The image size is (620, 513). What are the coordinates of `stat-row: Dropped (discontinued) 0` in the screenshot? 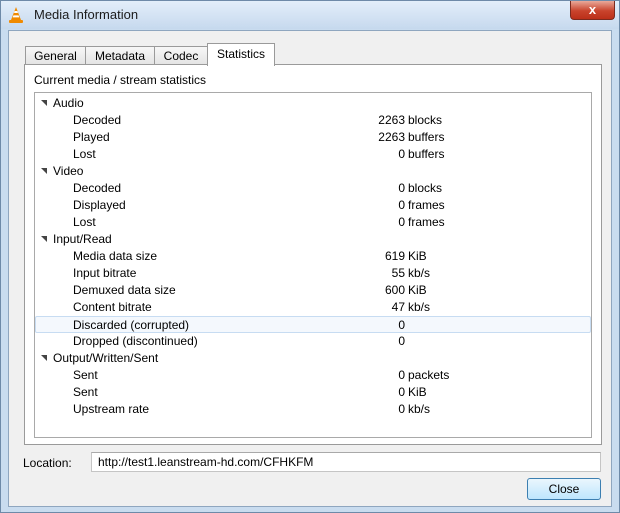 It's located at (313, 341).